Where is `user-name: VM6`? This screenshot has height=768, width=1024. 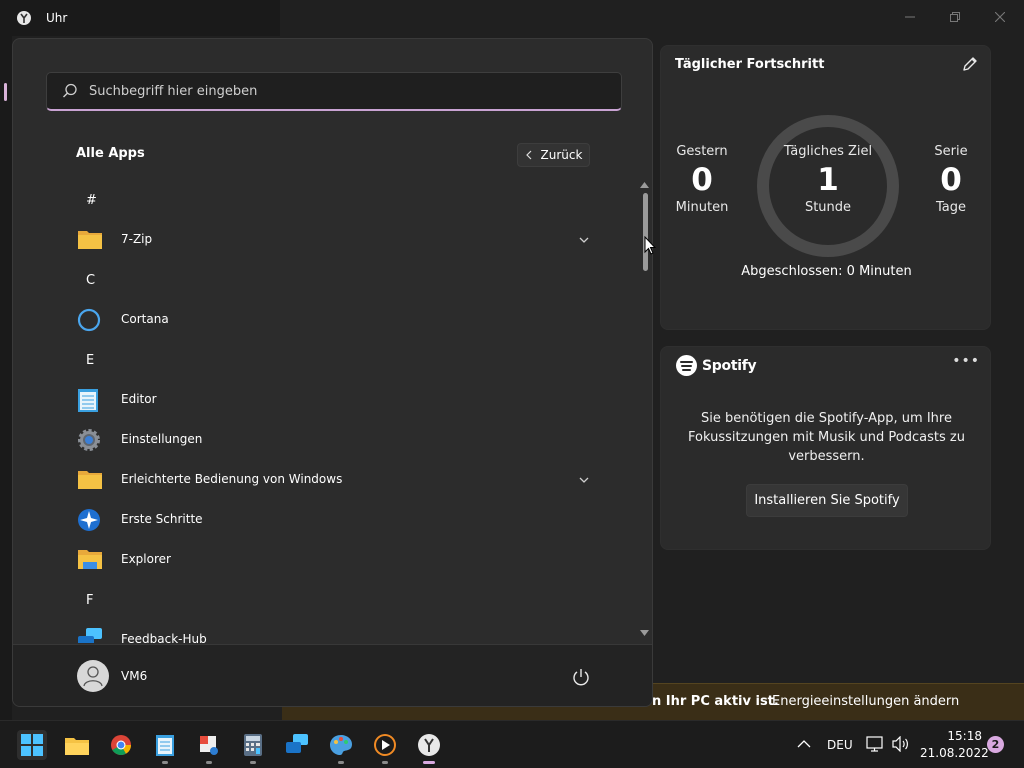
user-name: VM6 is located at coordinates (134, 676).